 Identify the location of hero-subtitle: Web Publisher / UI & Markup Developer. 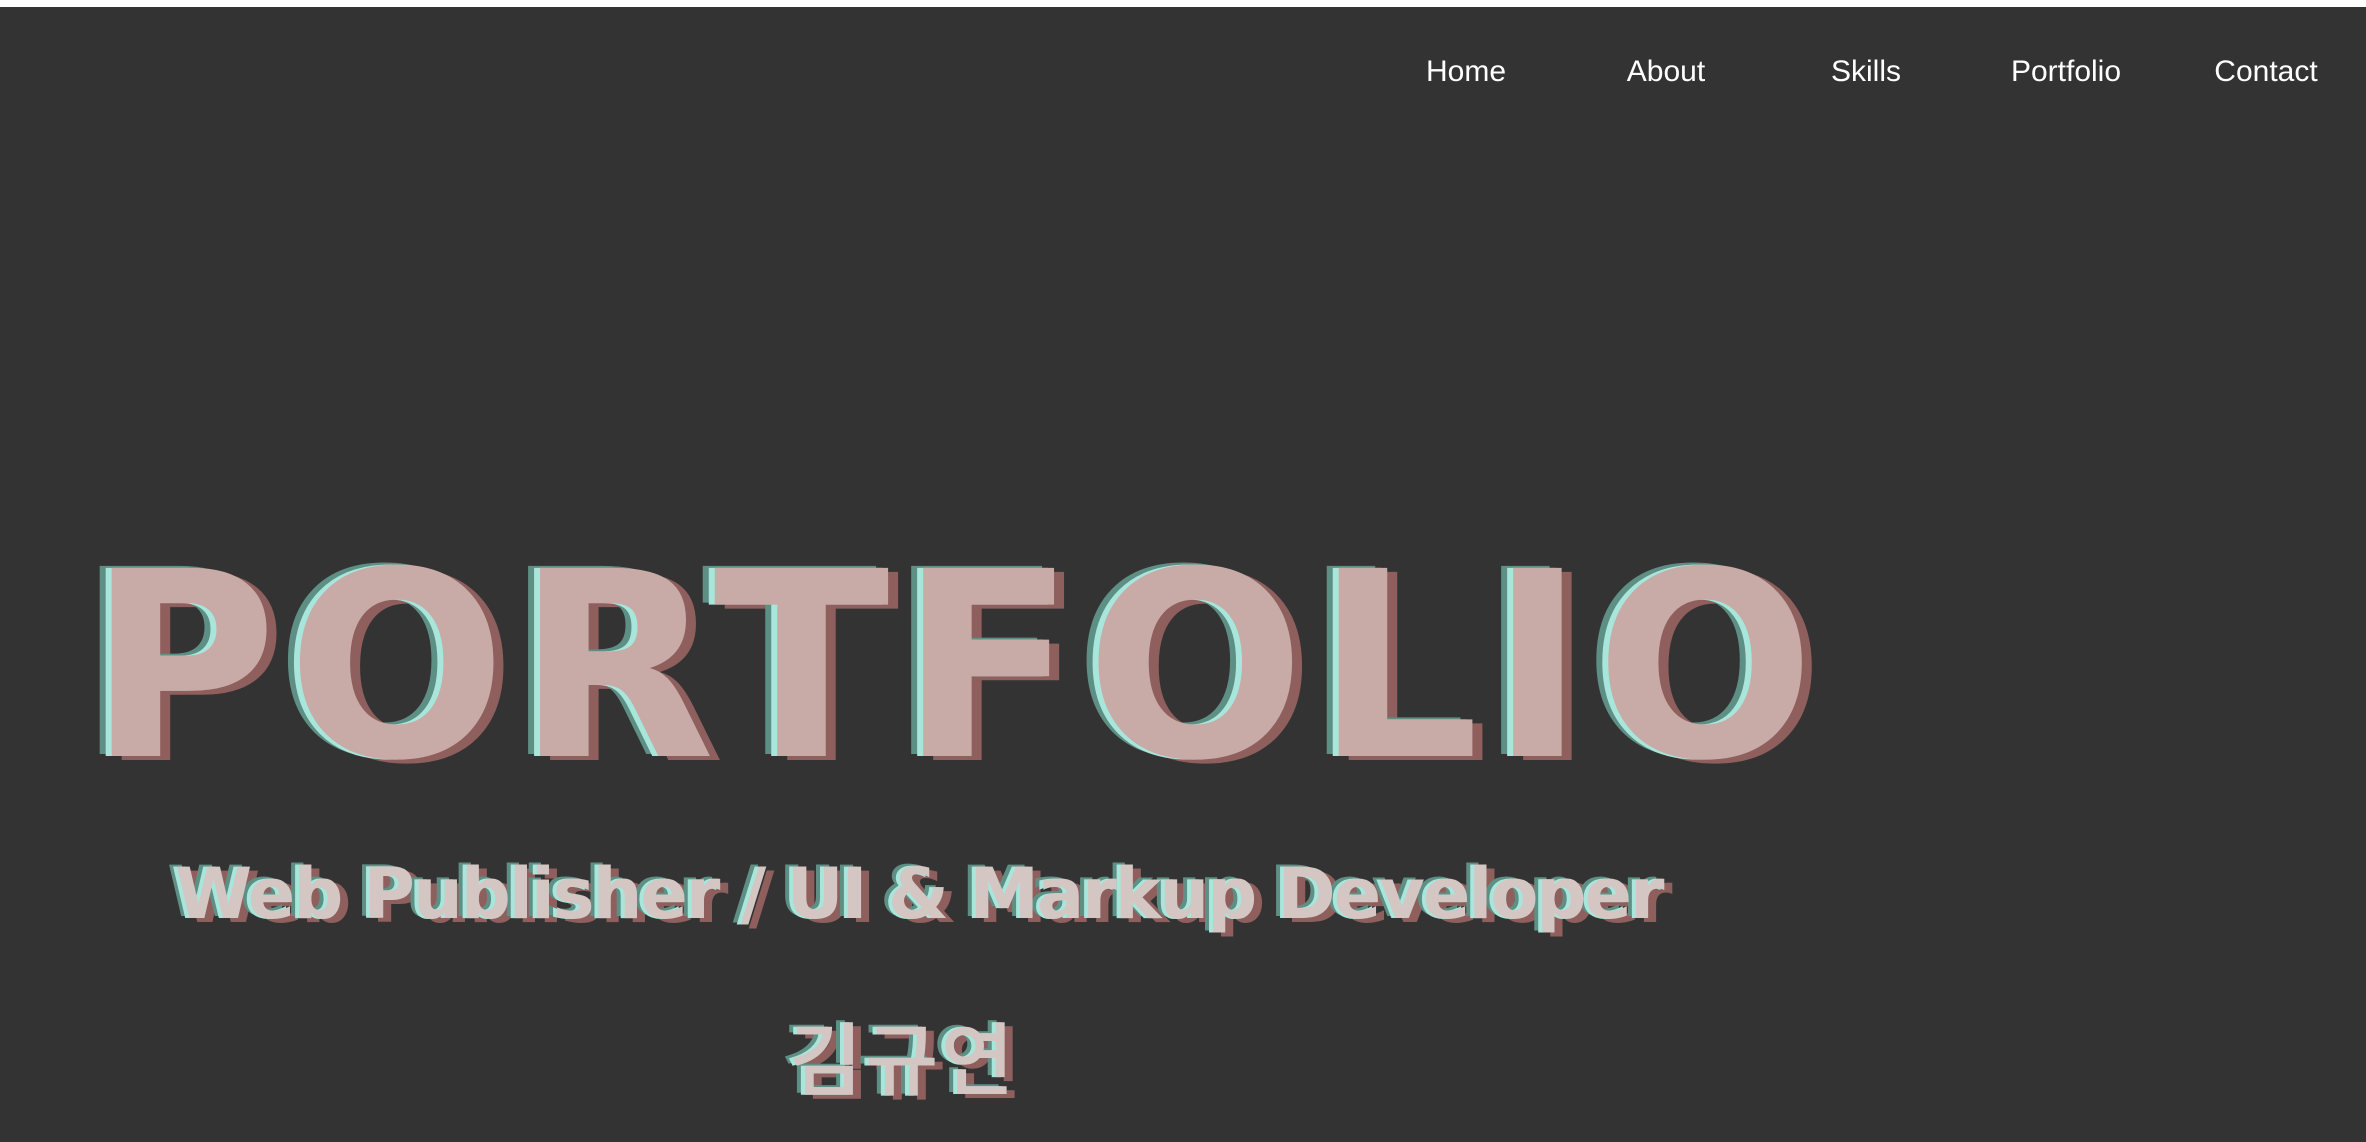
(920, 894).